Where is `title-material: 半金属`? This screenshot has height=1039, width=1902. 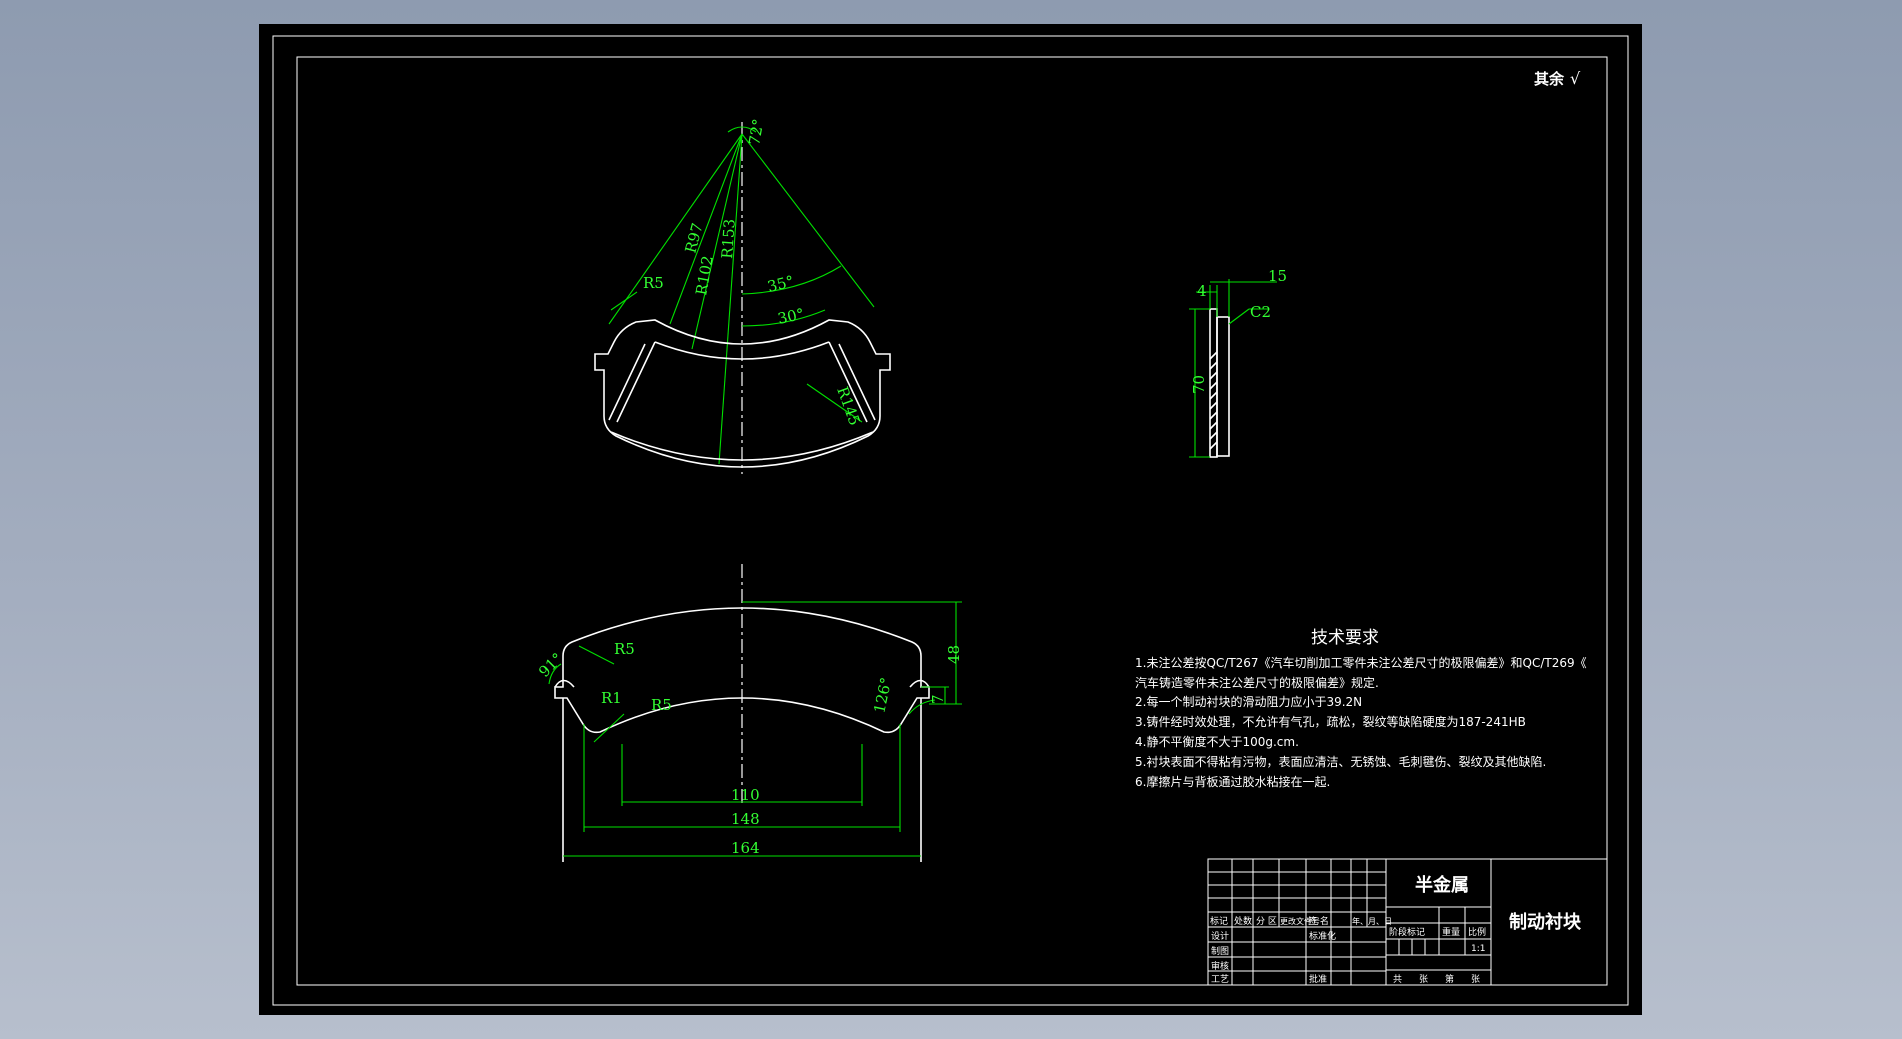
title-material: 半金属 is located at coordinates (1442, 885).